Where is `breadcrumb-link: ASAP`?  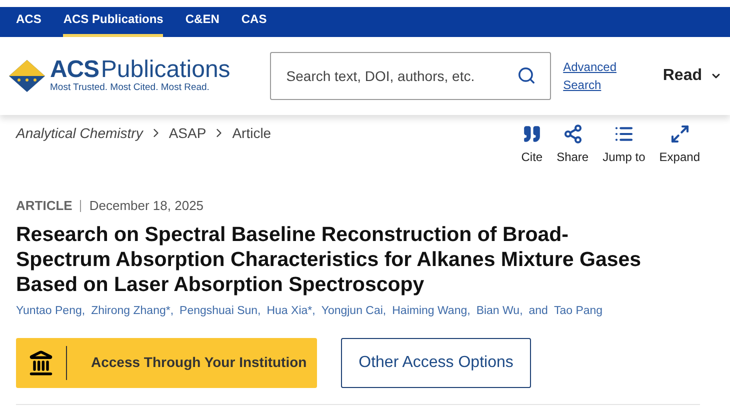 breadcrumb-link: ASAP is located at coordinates (187, 133).